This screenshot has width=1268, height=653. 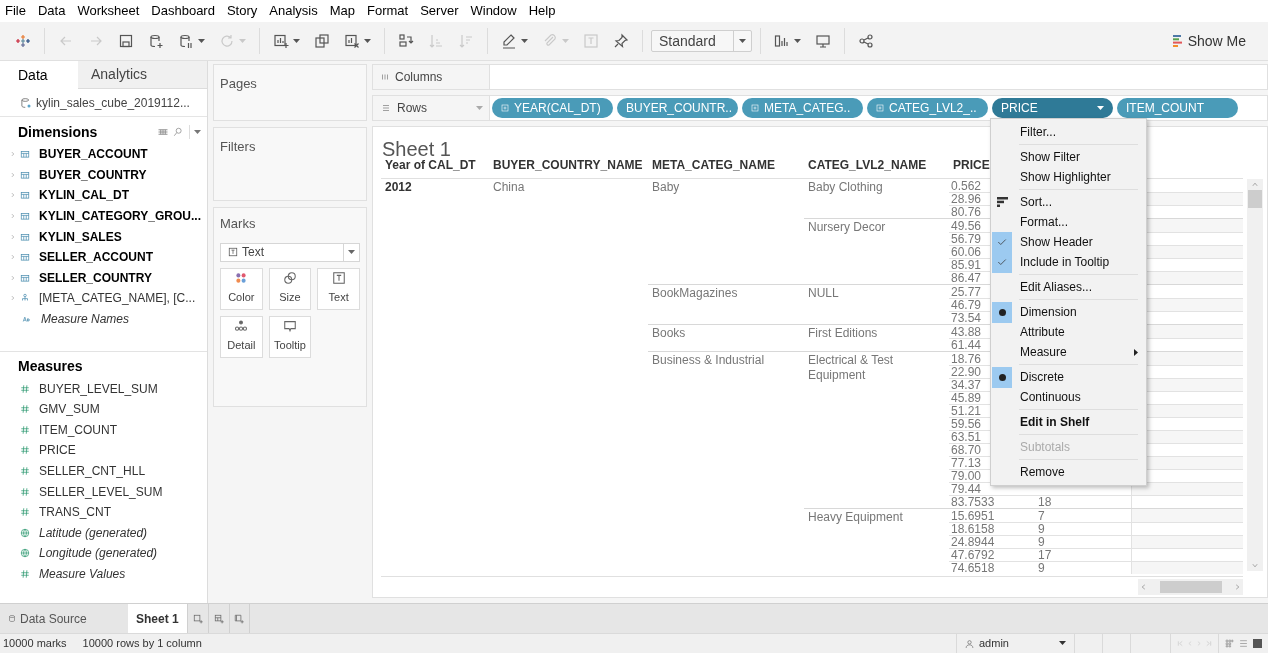 What do you see at coordinates (95, 277) in the screenshot?
I see `dimension-field: SELLER_COUNTRY` at bounding box center [95, 277].